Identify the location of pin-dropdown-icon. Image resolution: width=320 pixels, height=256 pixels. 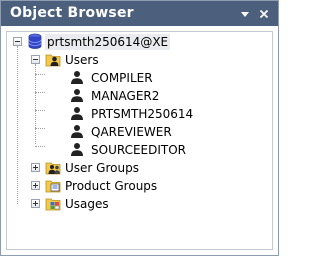
(245, 13).